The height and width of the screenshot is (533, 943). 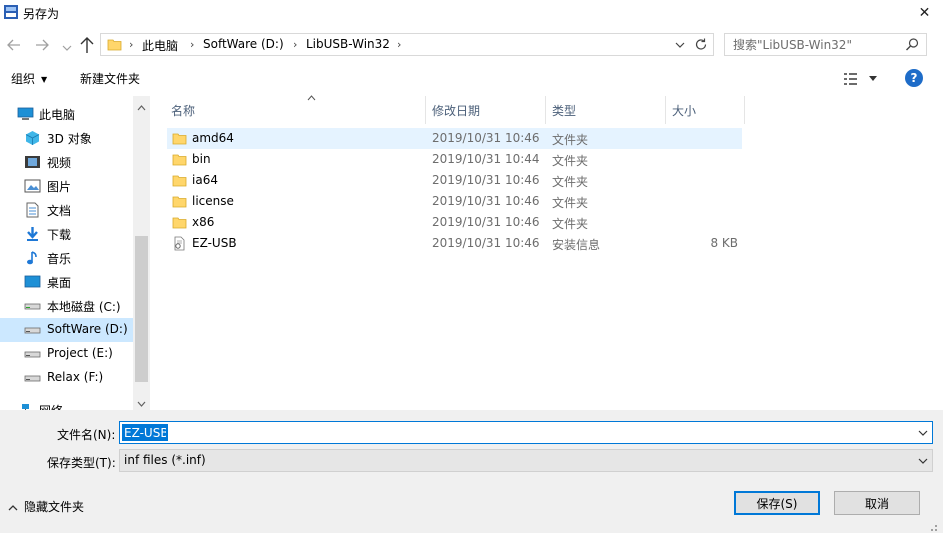 What do you see at coordinates (454, 243) in the screenshot?
I see `table-row: EZ-USB 2019/10/31 10:46 安装信息 8 KB` at bounding box center [454, 243].